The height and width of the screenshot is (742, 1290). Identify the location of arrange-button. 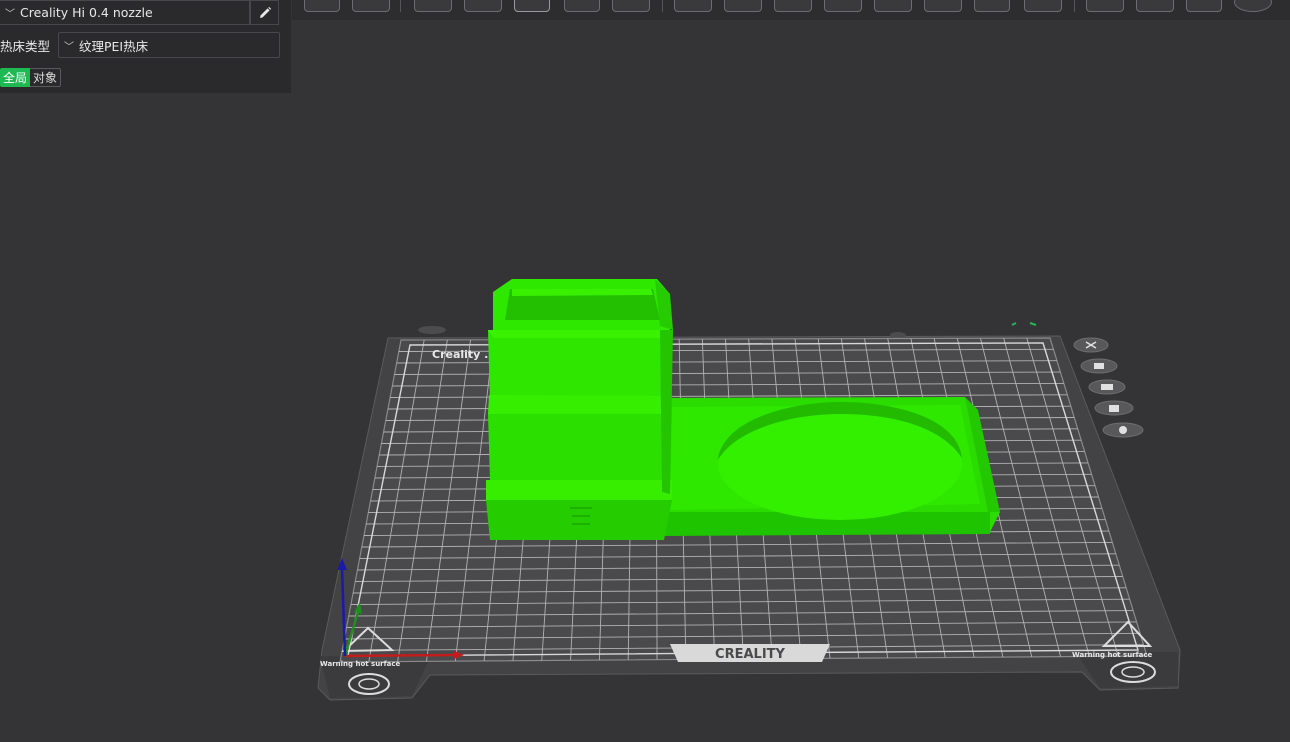
(483, 6).